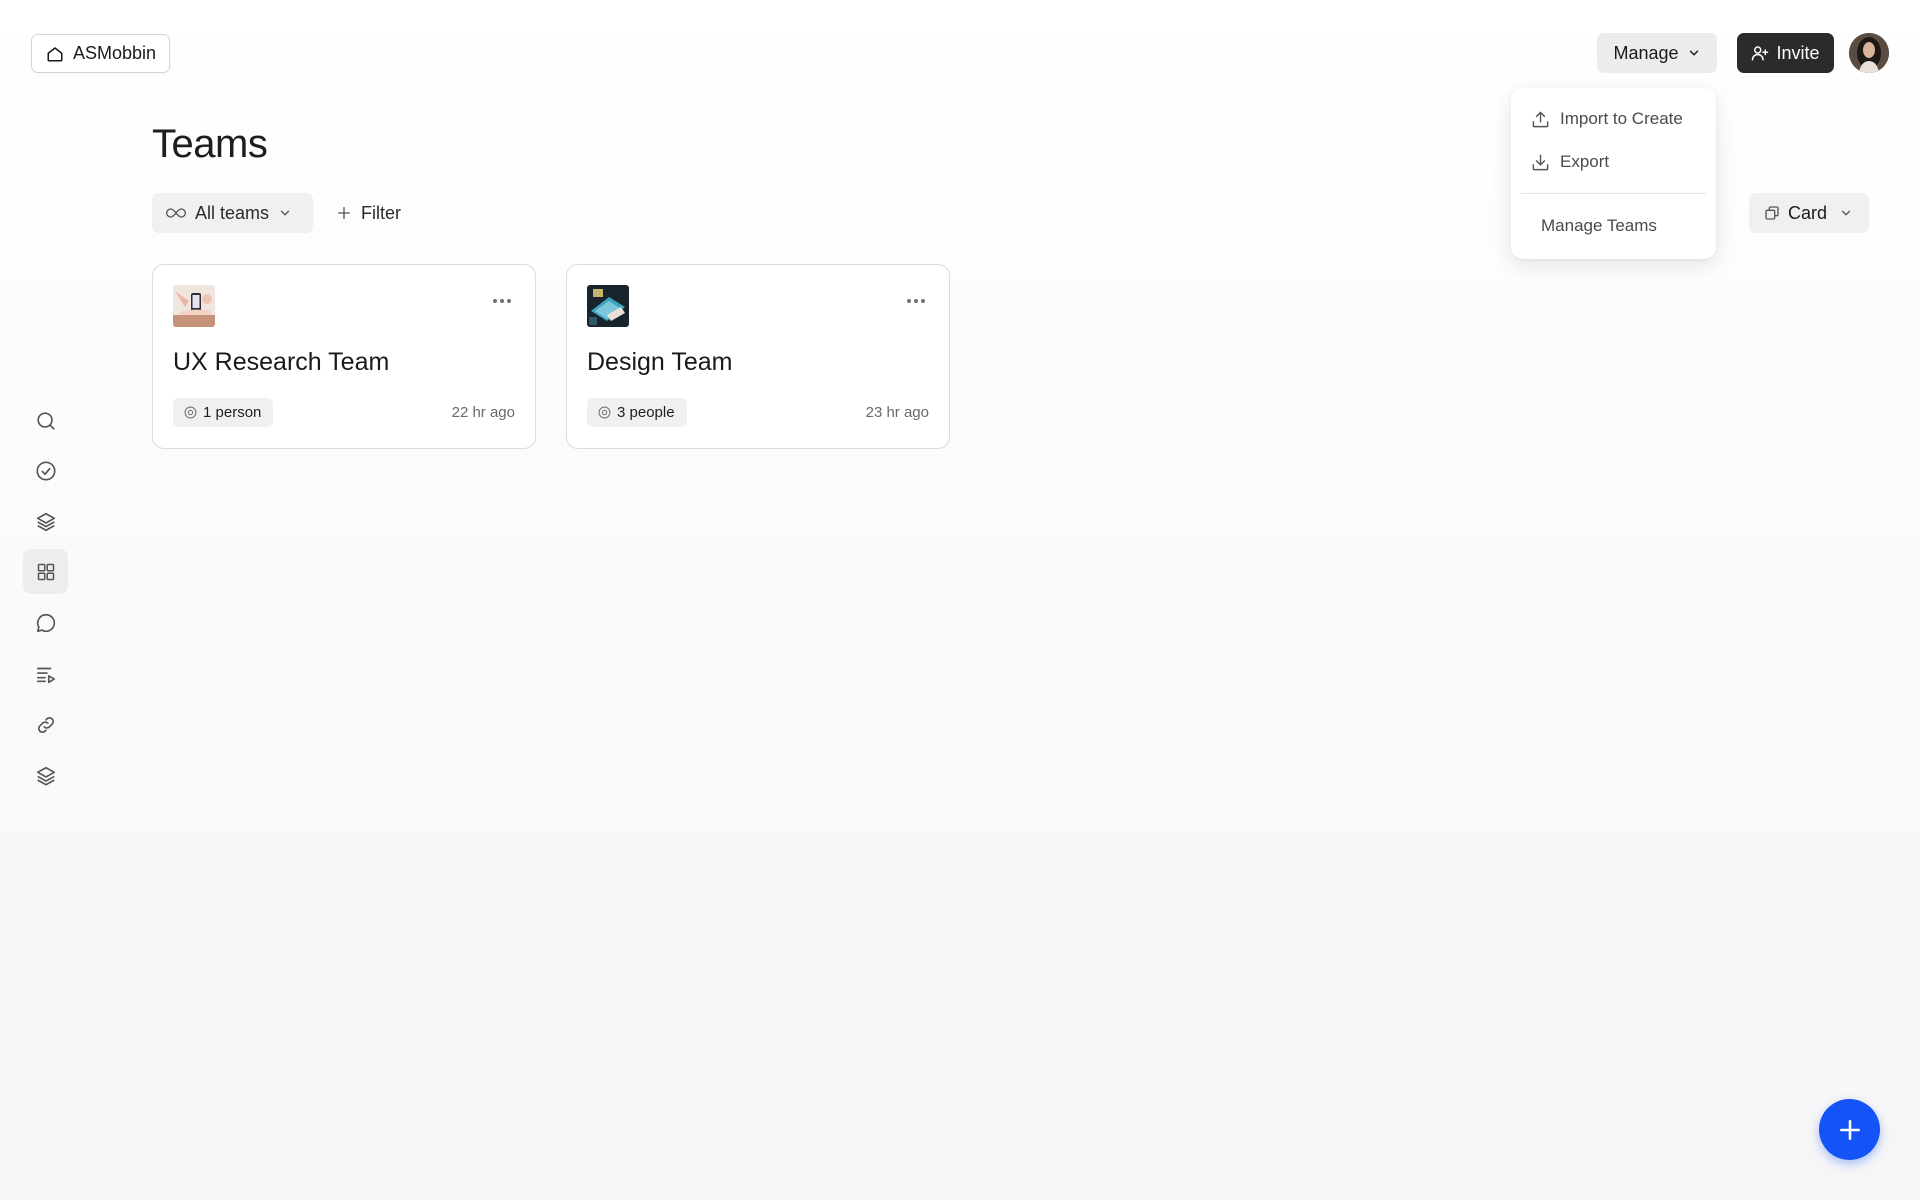  What do you see at coordinates (1540, 162) in the screenshot?
I see `download-icon` at bounding box center [1540, 162].